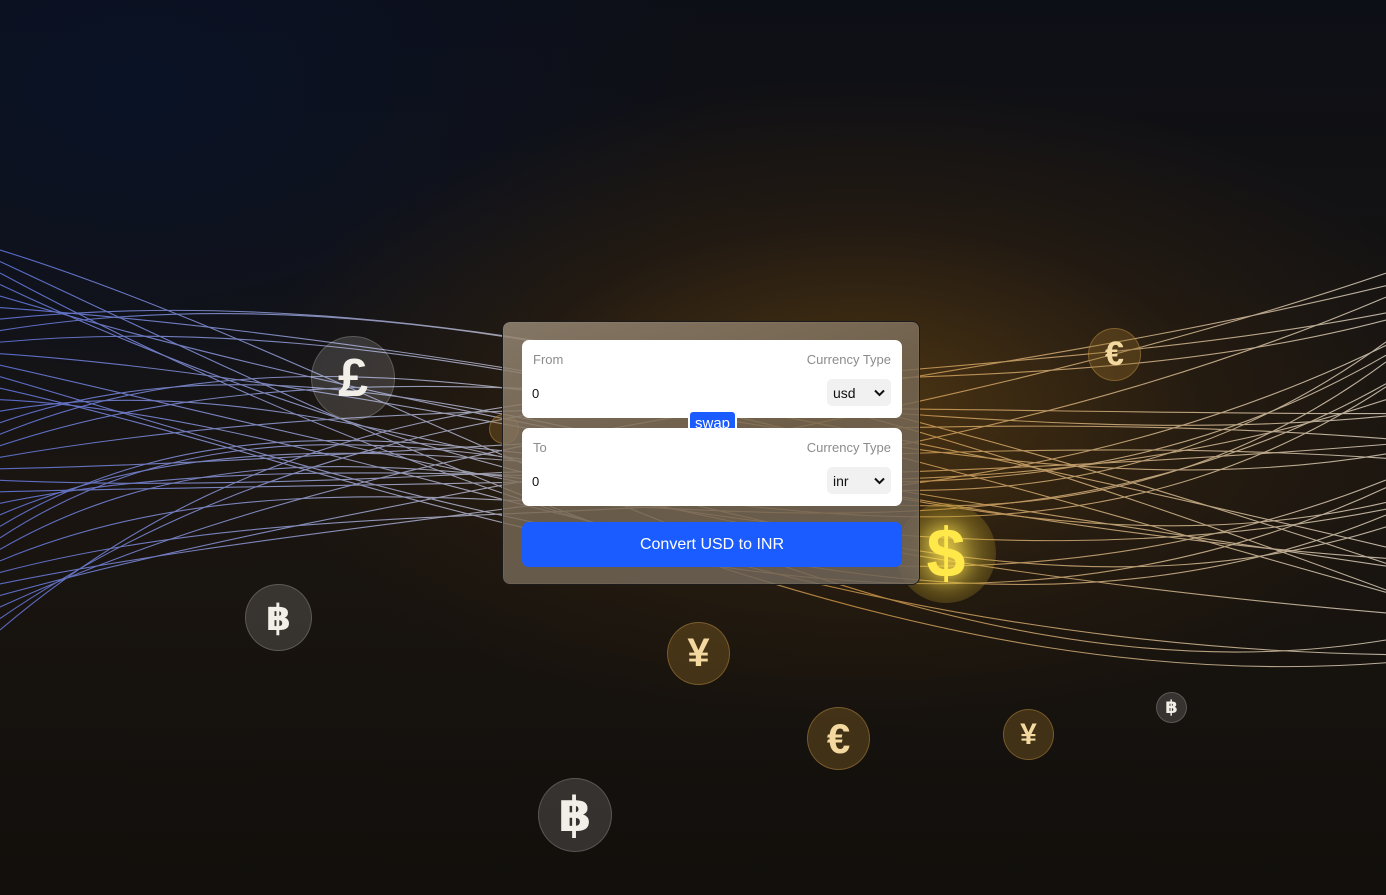  What do you see at coordinates (712, 467) in the screenshot?
I see `to-panel: To Currency Type inr` at bounding box center [712, 467].